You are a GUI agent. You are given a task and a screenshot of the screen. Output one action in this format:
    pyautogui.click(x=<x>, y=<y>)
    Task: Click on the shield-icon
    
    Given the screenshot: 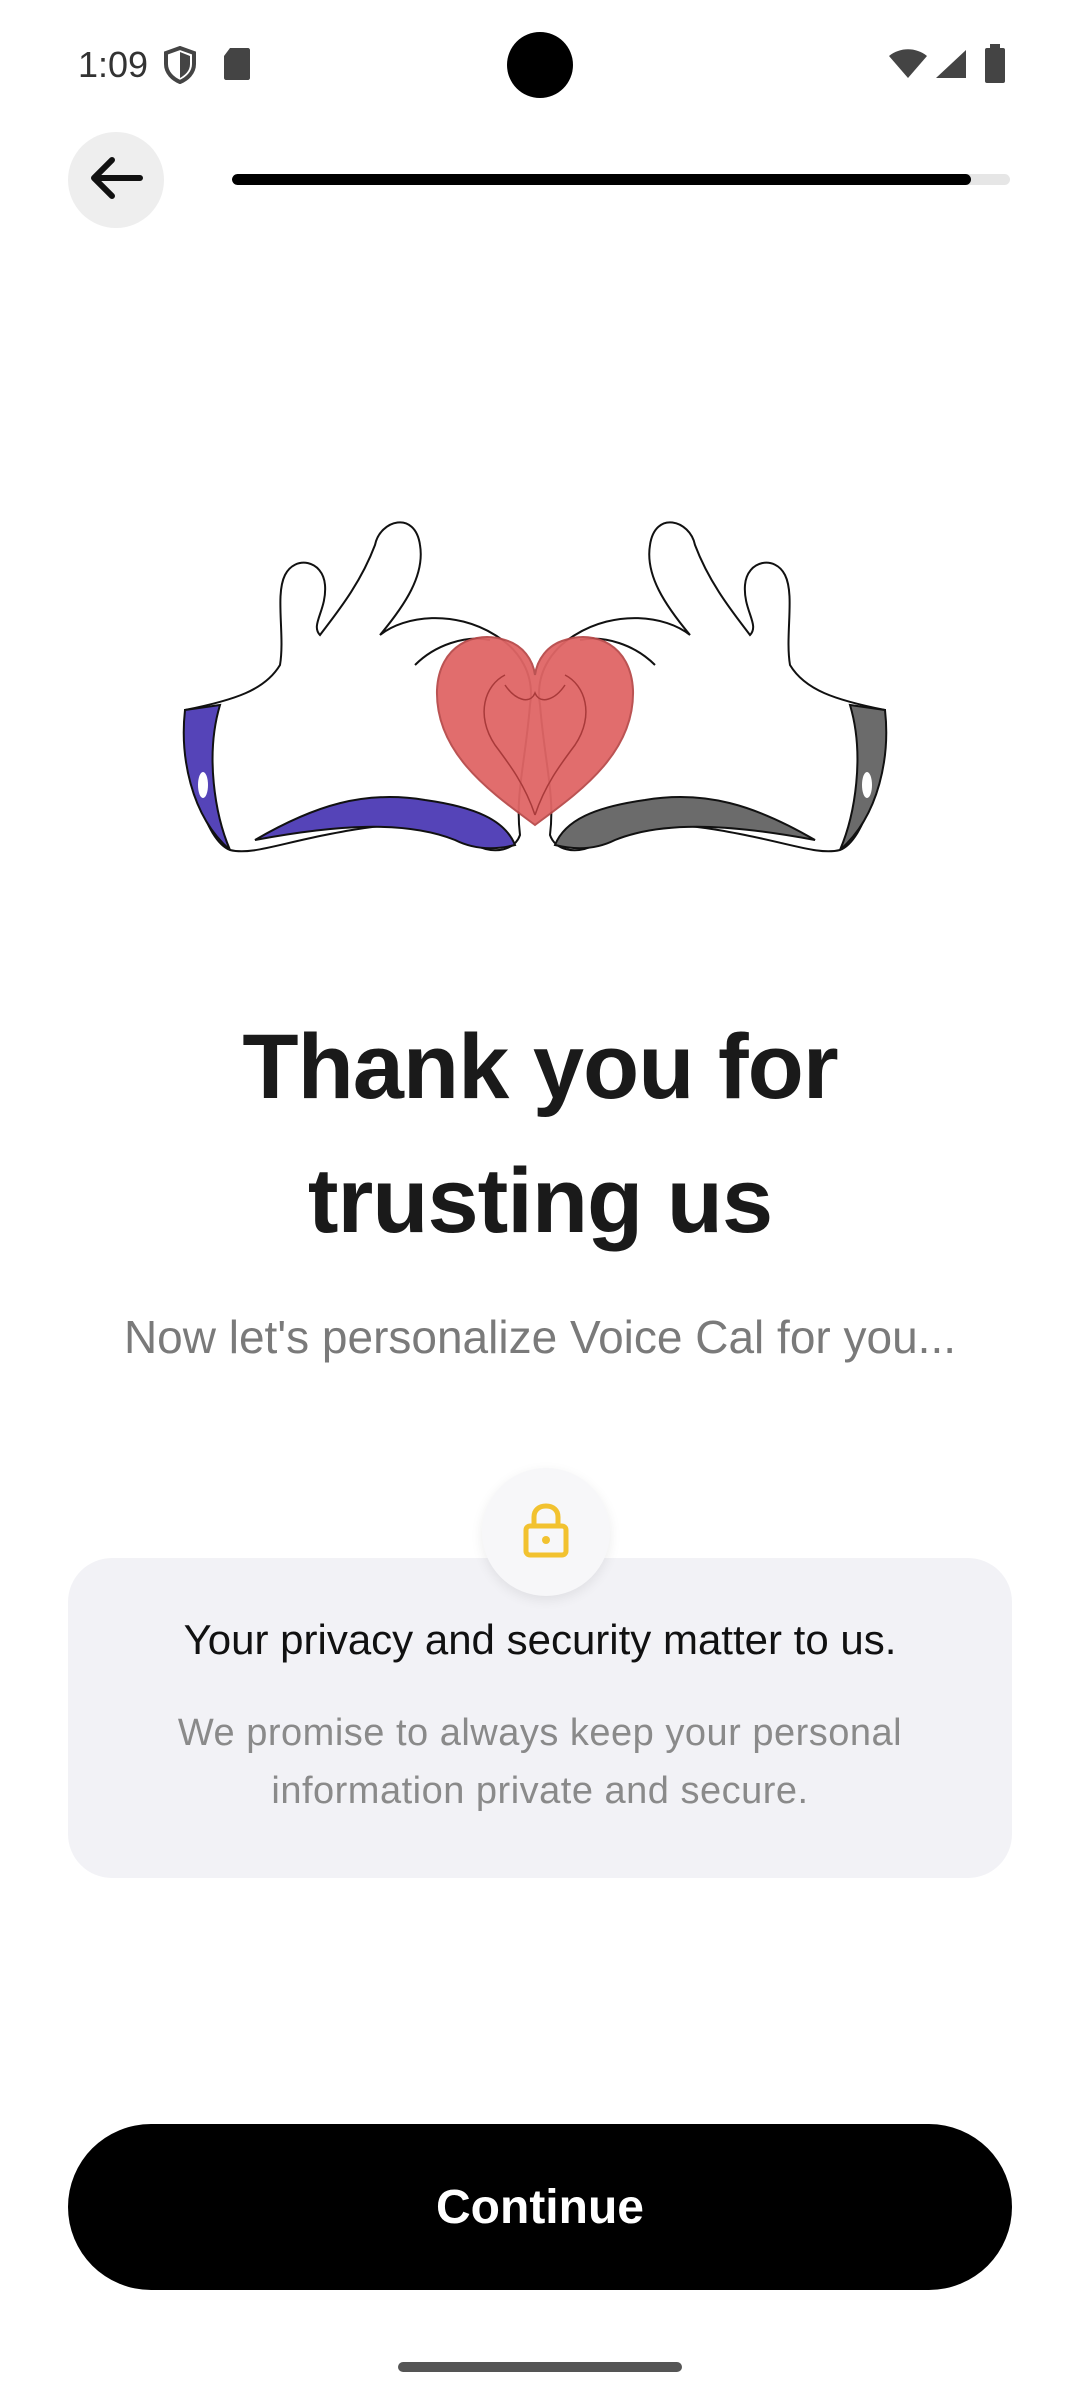 What is the action you would take?
    pyautogui.click(x=180, y=67)
    